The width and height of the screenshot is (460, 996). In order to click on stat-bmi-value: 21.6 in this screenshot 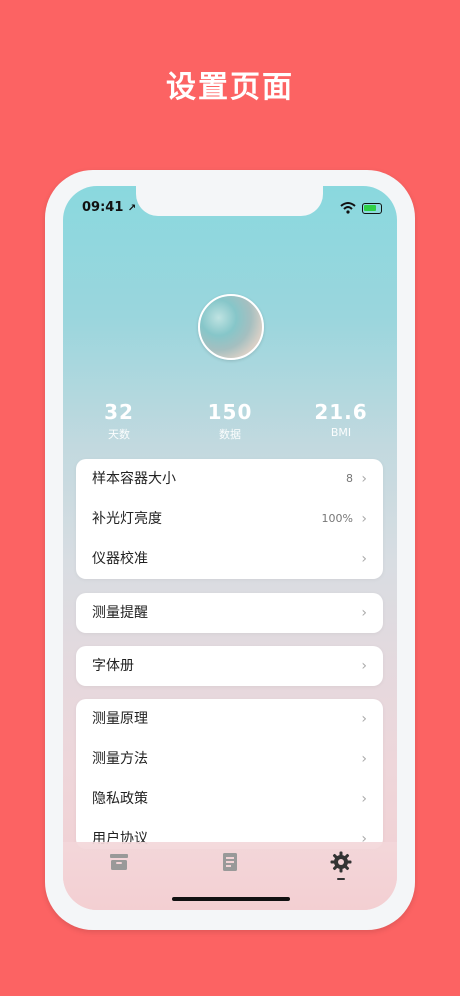, I will do `click(341, 412)`.